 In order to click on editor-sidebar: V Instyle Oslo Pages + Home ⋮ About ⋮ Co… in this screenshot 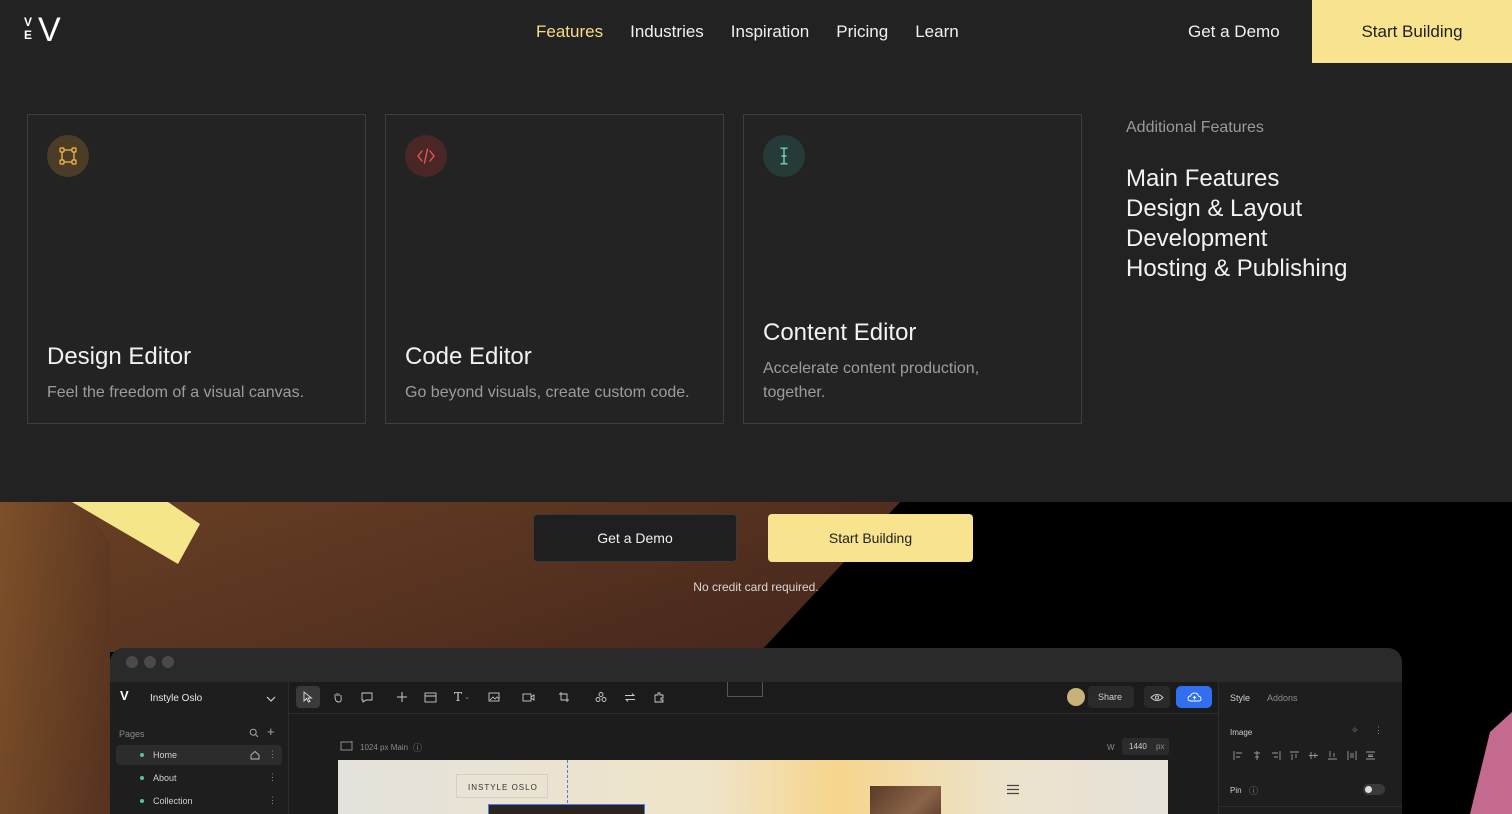, I will do `click(199, 748)`.